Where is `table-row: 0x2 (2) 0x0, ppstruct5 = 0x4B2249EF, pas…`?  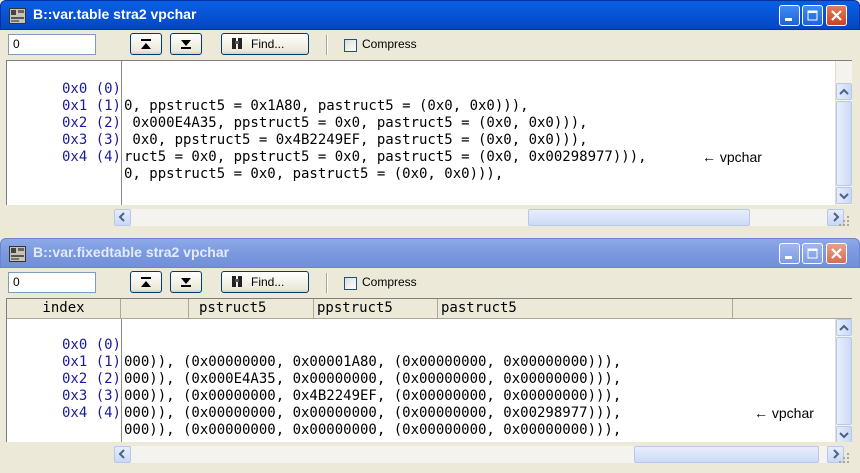
table-row: 0x2 (2) 0x0, ppstruct5 = 0x4B2249EF, pas… is located at coordinates (421, 131).